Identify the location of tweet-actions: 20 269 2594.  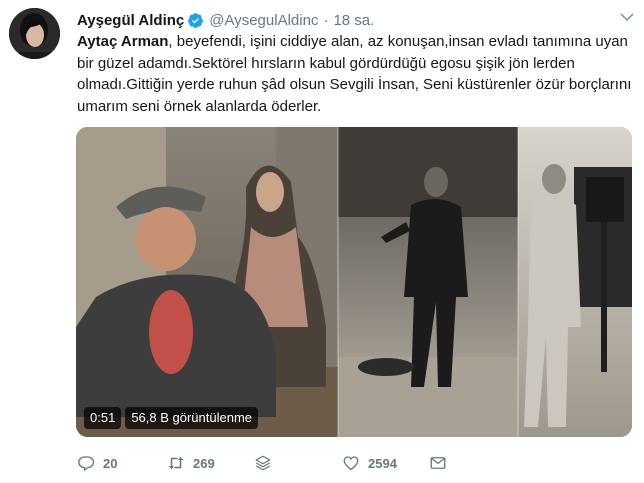
(267, 463).